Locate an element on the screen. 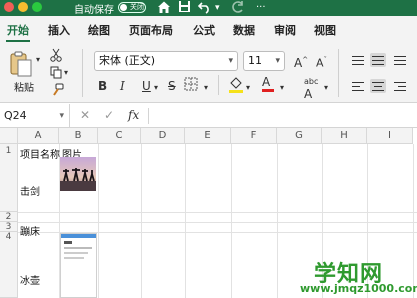  group-separator is located at coordinates (218, 85).